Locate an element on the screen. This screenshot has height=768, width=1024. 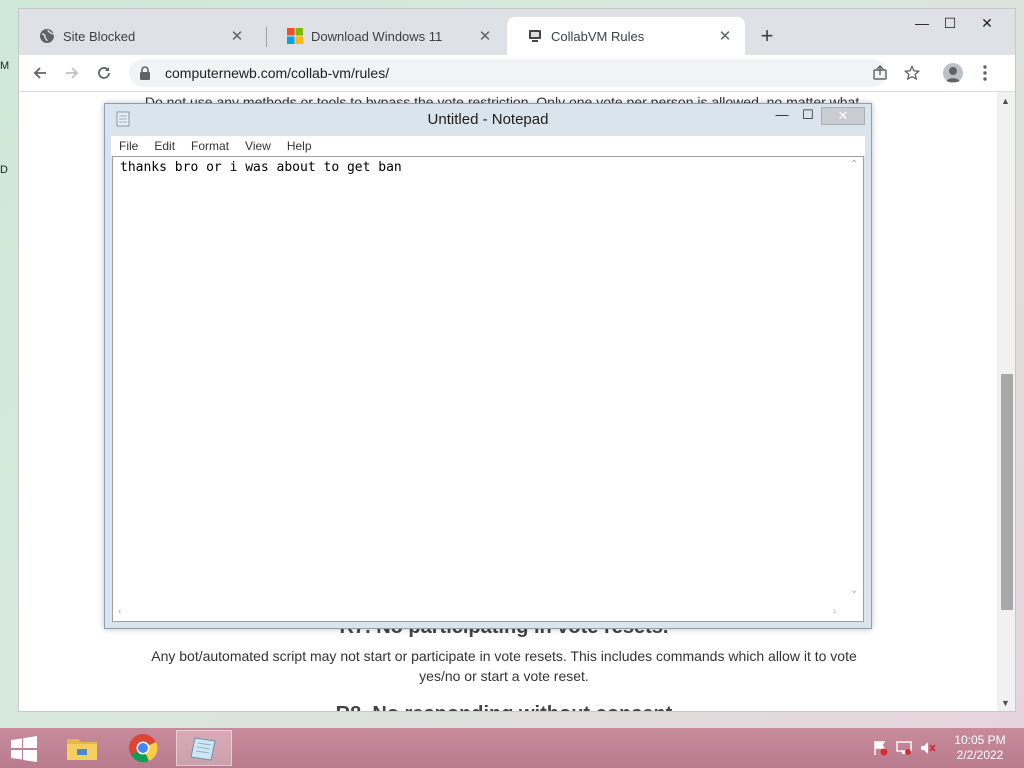
network-icon is located at coordinates (904, 750).